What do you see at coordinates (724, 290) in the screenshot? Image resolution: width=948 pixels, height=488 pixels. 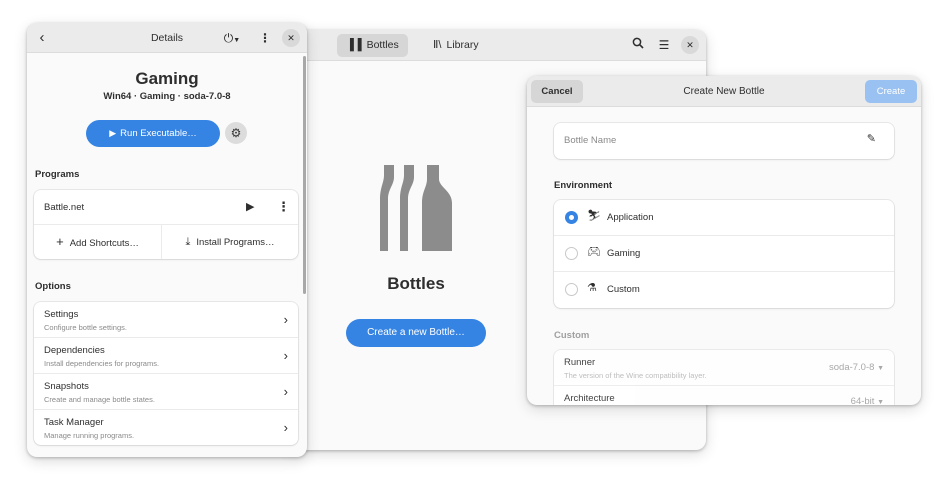 I see `environment-custom: ⚗ Custom` at bounding box center [724, 290].